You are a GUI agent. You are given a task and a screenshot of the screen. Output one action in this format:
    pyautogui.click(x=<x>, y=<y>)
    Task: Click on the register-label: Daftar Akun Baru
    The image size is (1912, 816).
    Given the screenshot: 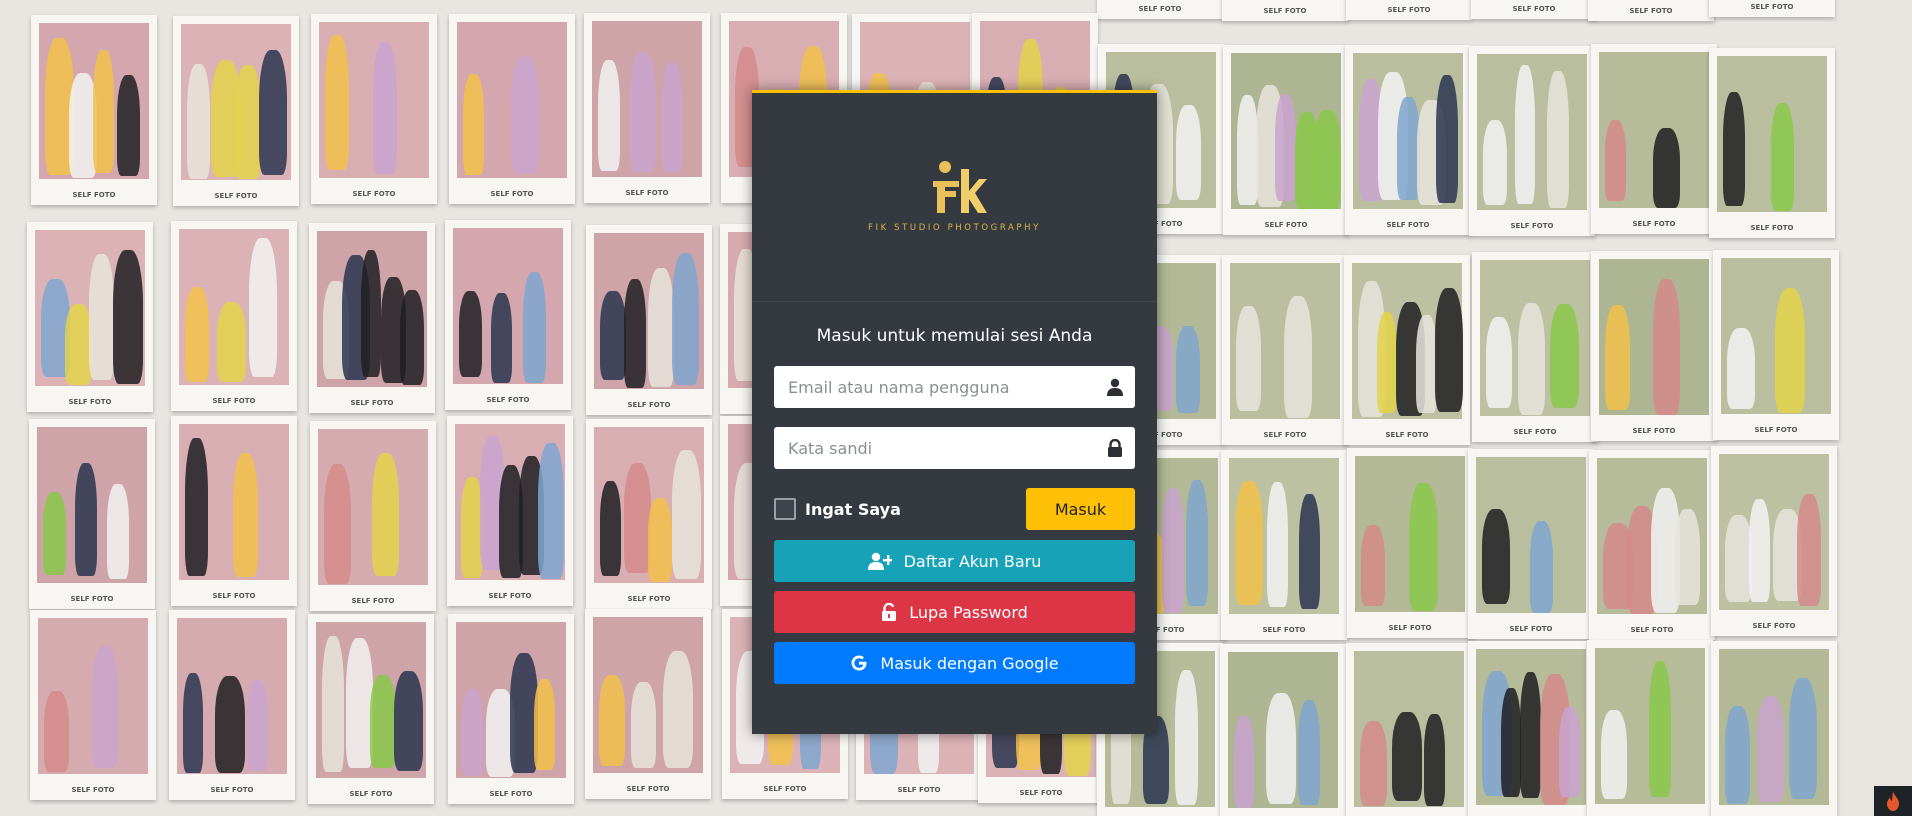 What is the action you would take?
    pyautogui.click(x=972, y=561)
    